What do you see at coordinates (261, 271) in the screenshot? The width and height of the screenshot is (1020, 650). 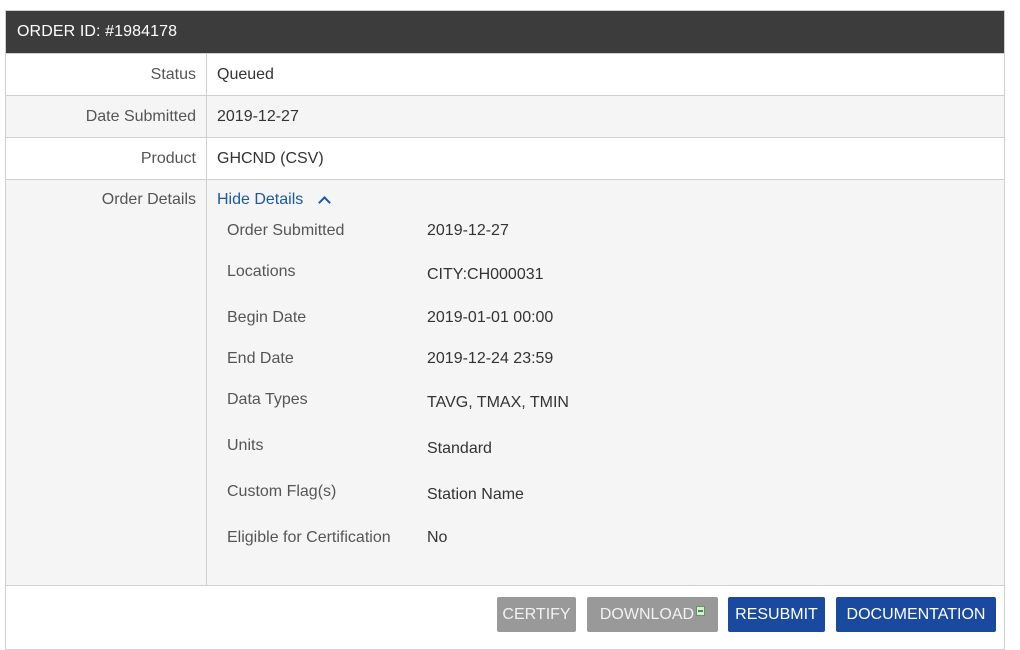 I see `detail-label-locations: Locations` at bounding box center [261, 271].